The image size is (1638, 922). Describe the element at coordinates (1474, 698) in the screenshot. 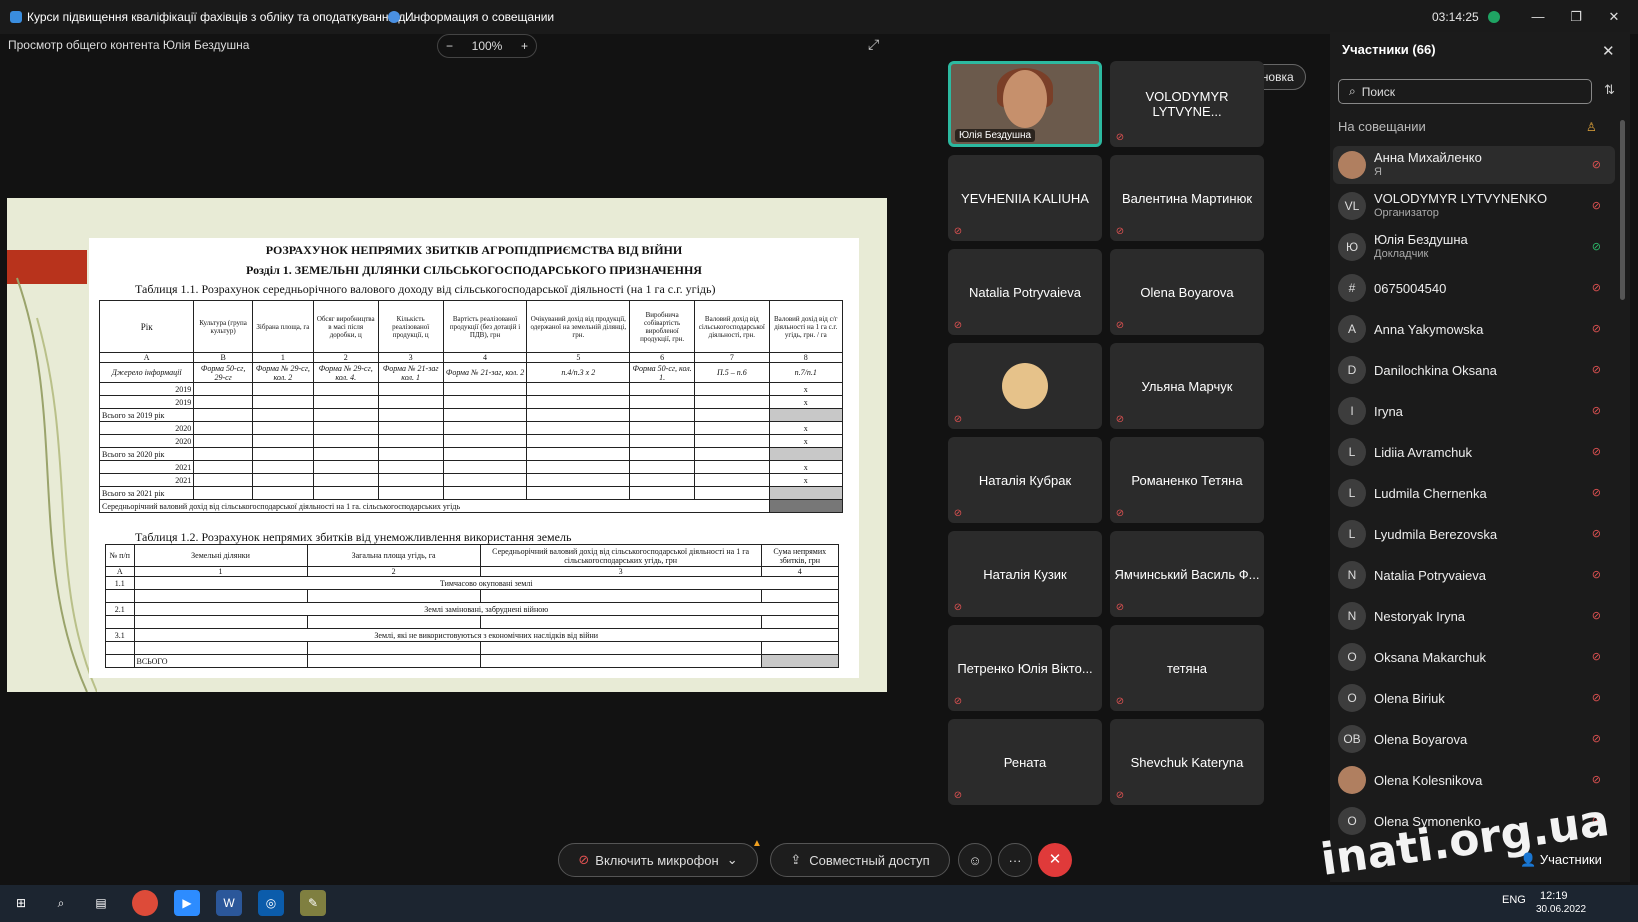

I see `participant-row: O Olena Biriuk ⊘` at that location.